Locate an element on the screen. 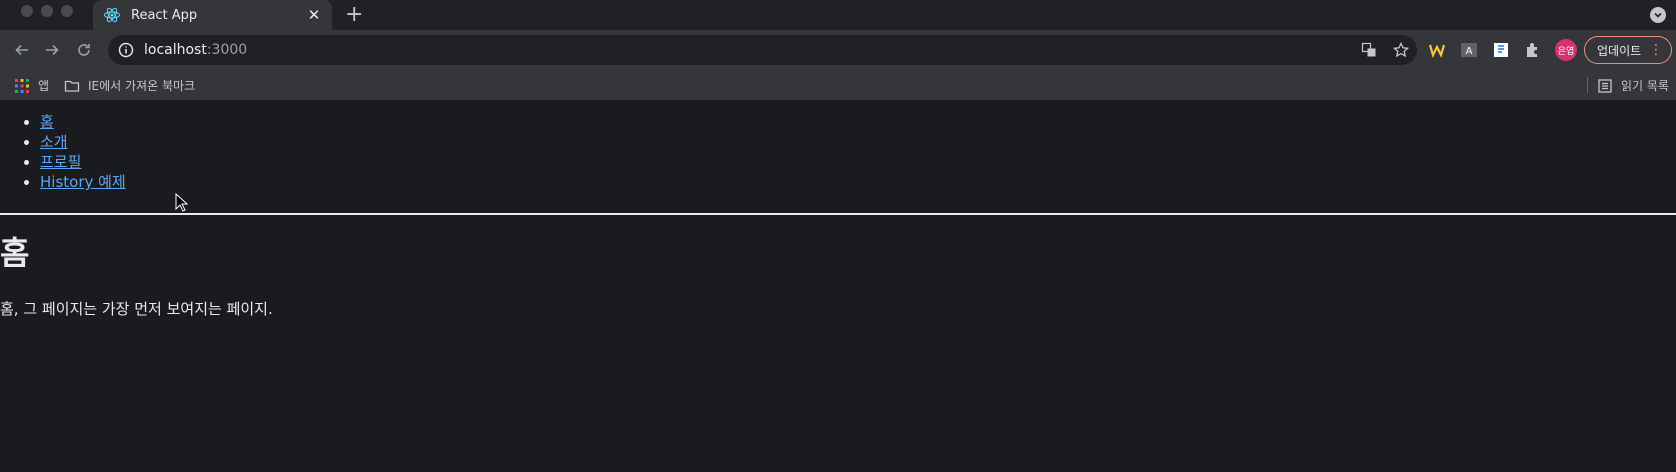  tab-search-button is located at coordinates (1658, 15).